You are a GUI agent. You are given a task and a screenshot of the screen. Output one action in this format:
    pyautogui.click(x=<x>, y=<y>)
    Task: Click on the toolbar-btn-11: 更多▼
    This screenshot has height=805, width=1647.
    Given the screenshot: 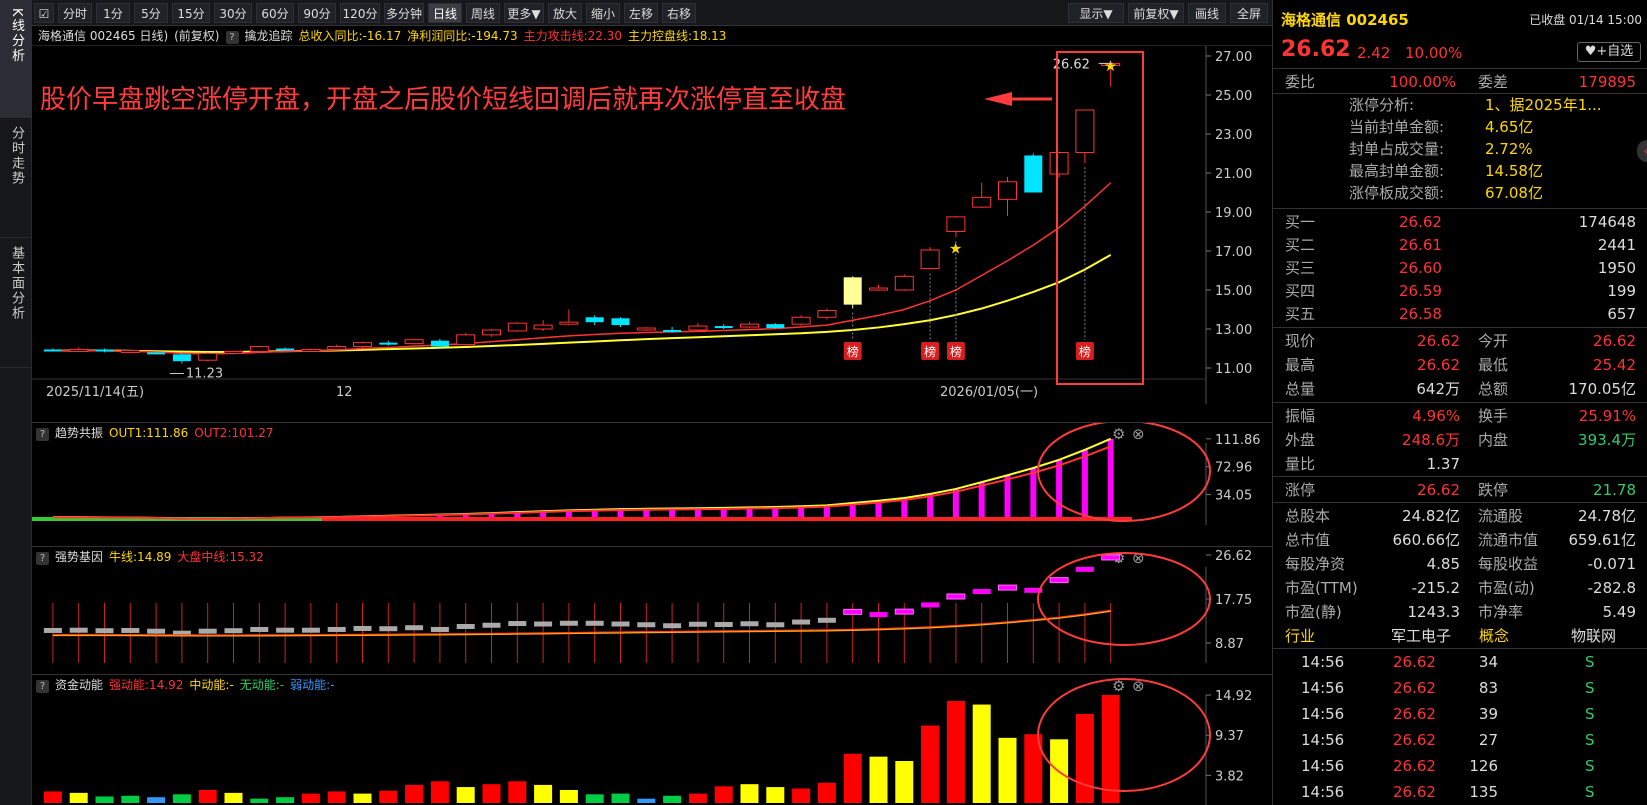 What is the action you would take?
    pyautogui.click(x=524, y=13)
    